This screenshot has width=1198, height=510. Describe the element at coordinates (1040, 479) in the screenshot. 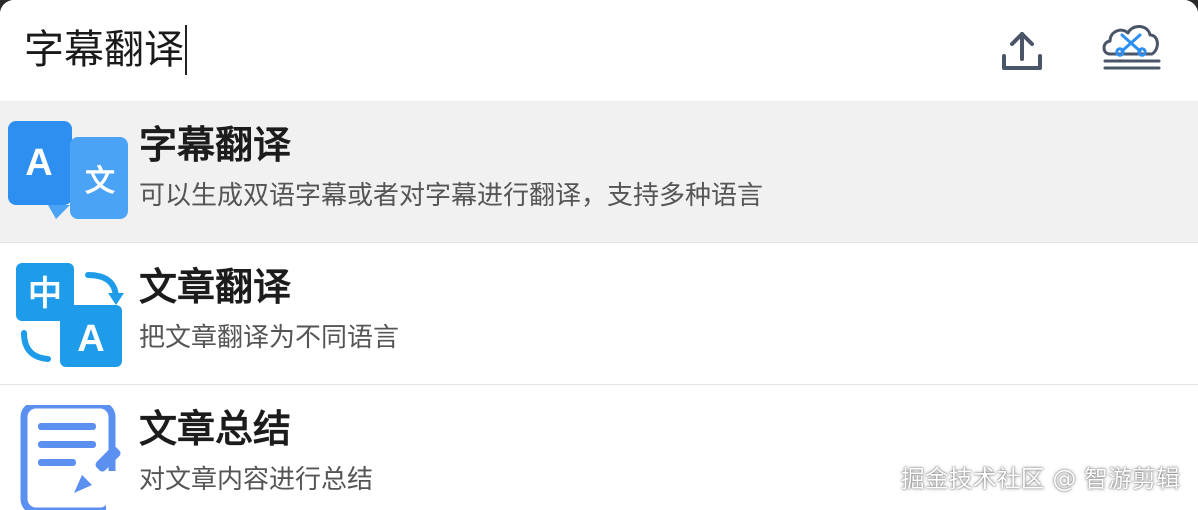

I see `watermark: 掘金技术社区 @ 智游剪辑` at that location.